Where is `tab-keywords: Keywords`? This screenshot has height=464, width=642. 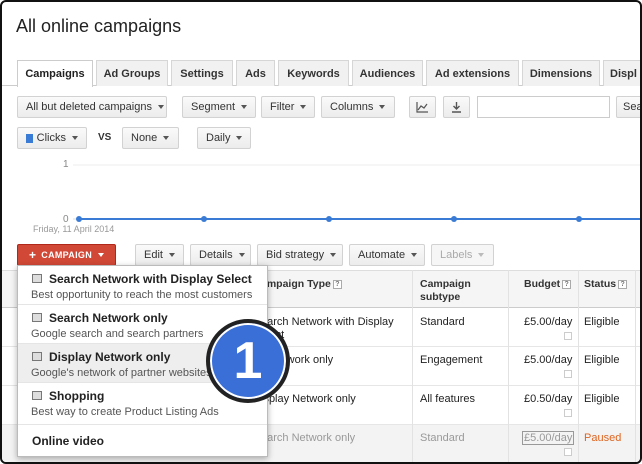 tab-keywords: Keywords is located at coordinates (313, 73).